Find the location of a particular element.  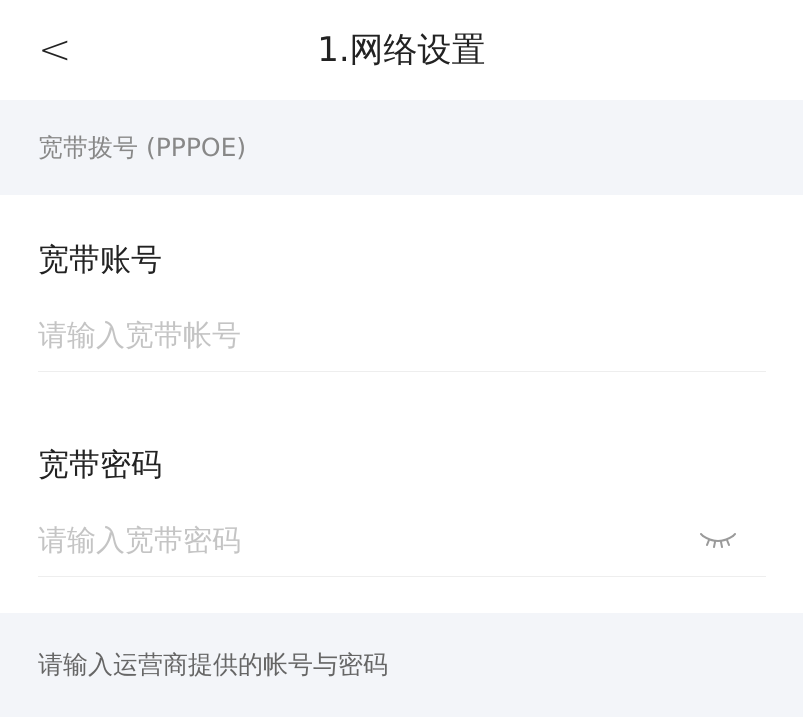

field-label: 宽带账号 is located at coordinates (100, 260).